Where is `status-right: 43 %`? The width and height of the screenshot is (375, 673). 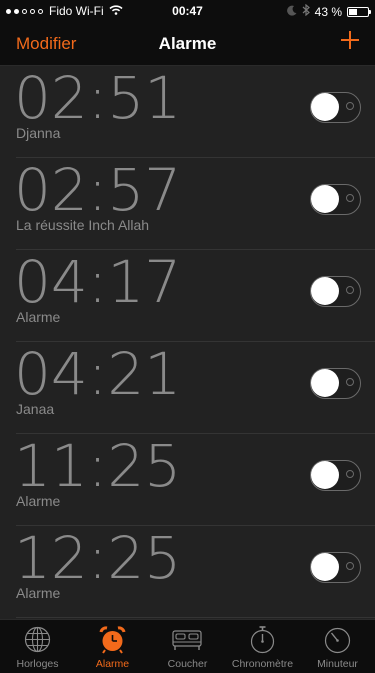
status-right: 43 % is located at coordinates (328, 11).